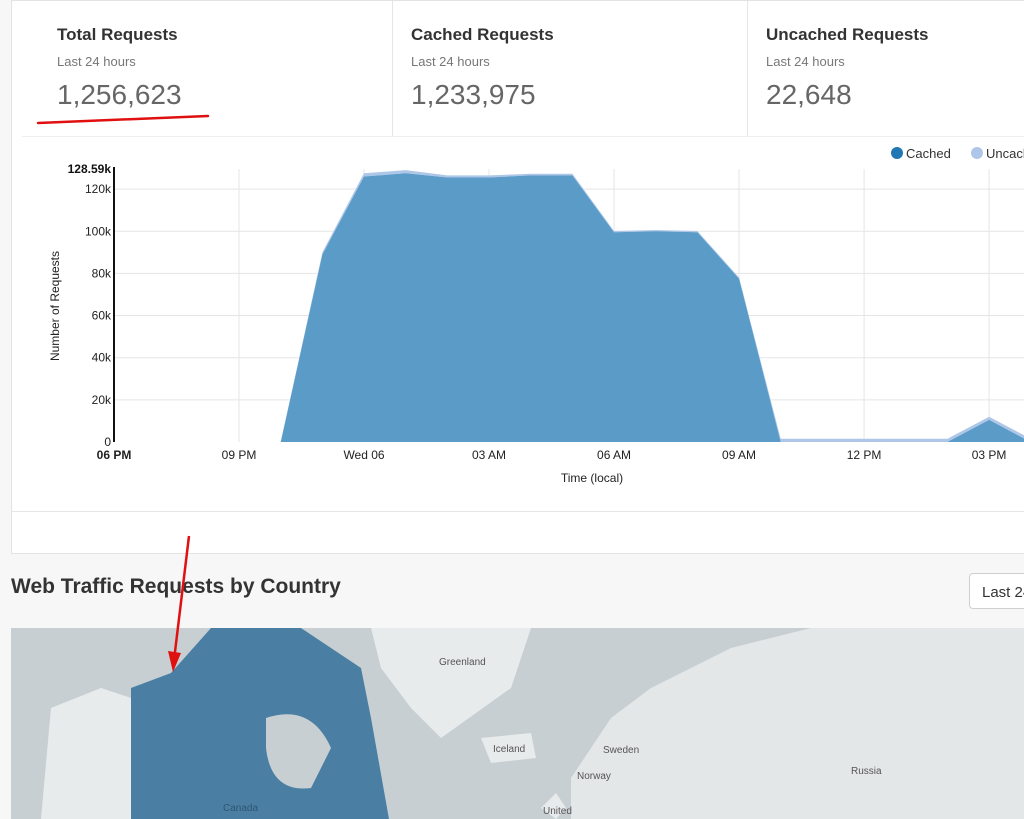  Describe the element at coordinates (739, 455) in the screenshot. I see `x-tick-label: 09 AM` at that location.